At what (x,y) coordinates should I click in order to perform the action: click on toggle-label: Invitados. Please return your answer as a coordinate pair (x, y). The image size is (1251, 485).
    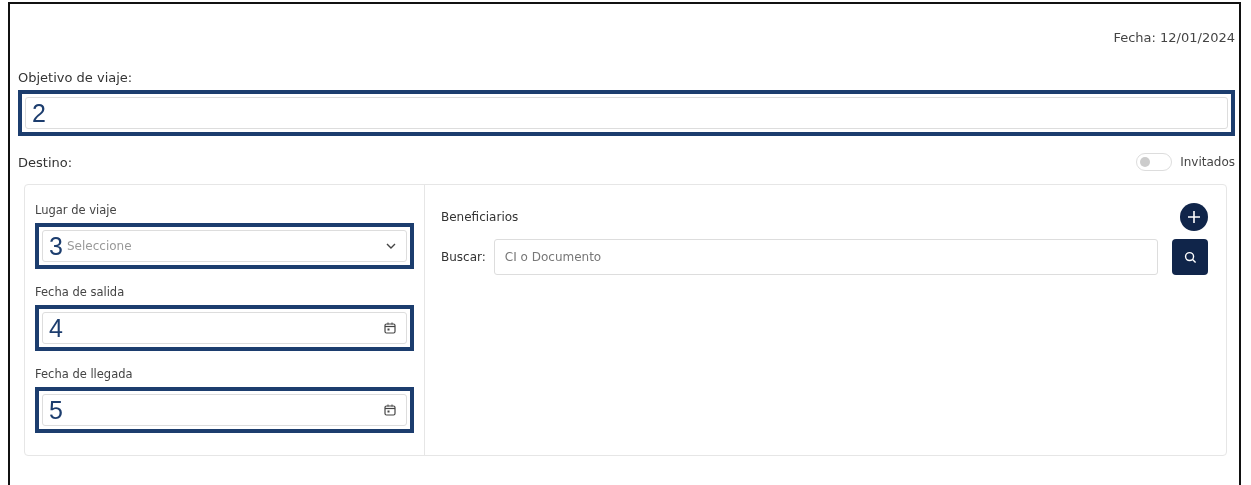
    Looking at the image, I should click on (1207, 162).